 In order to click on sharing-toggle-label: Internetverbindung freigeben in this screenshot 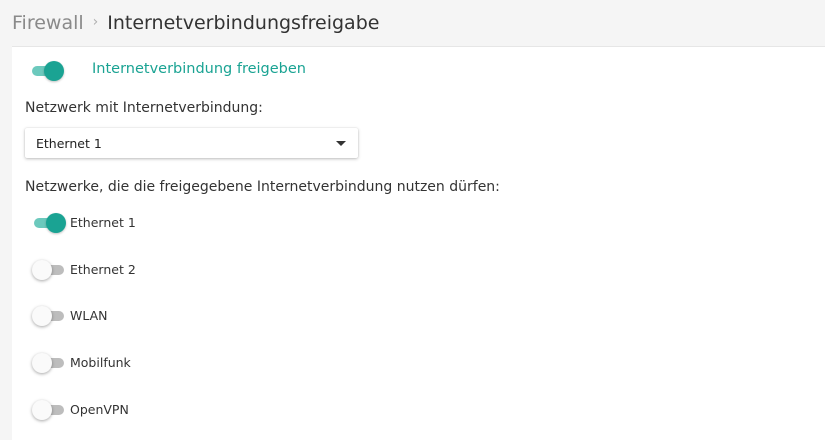, I will do `click(199, 69)`.